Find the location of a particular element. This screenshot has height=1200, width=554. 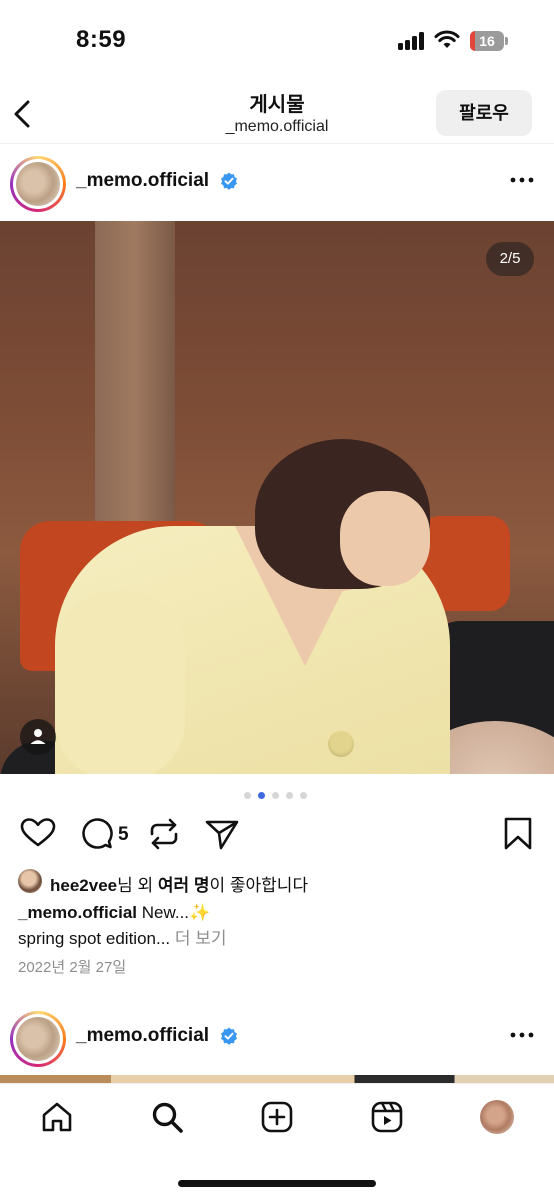

battery-level: 16 is located at coordinates (487, 41).